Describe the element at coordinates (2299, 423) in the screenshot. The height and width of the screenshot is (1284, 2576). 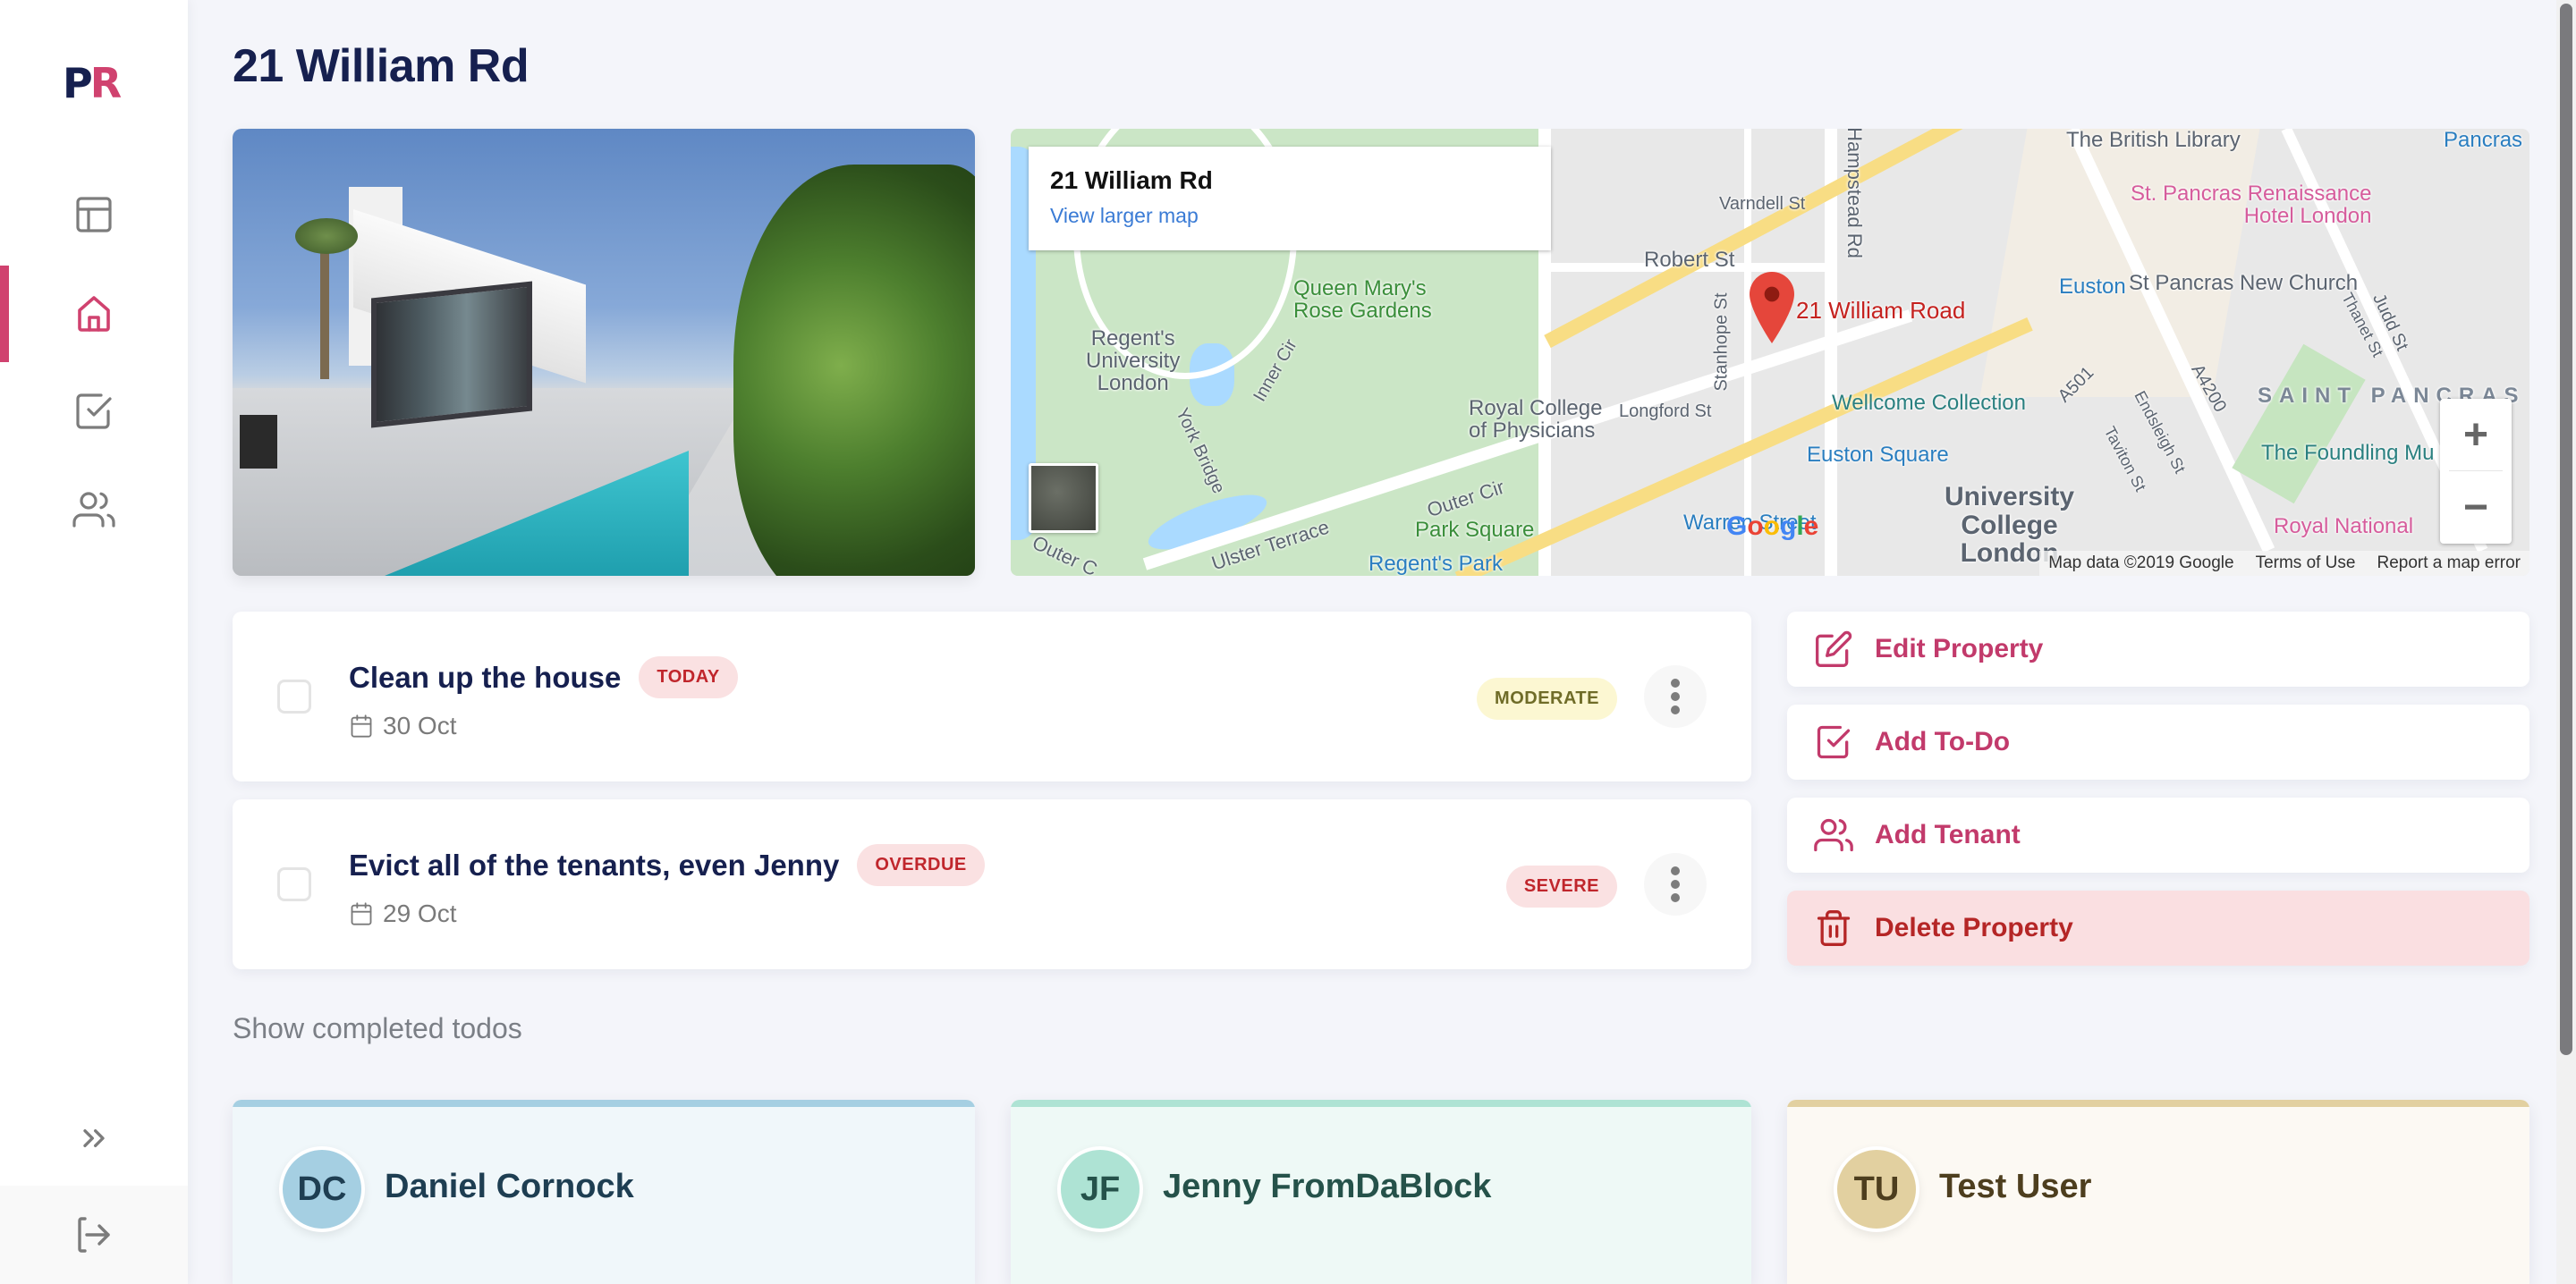
I see `map-green-strip` at that location.